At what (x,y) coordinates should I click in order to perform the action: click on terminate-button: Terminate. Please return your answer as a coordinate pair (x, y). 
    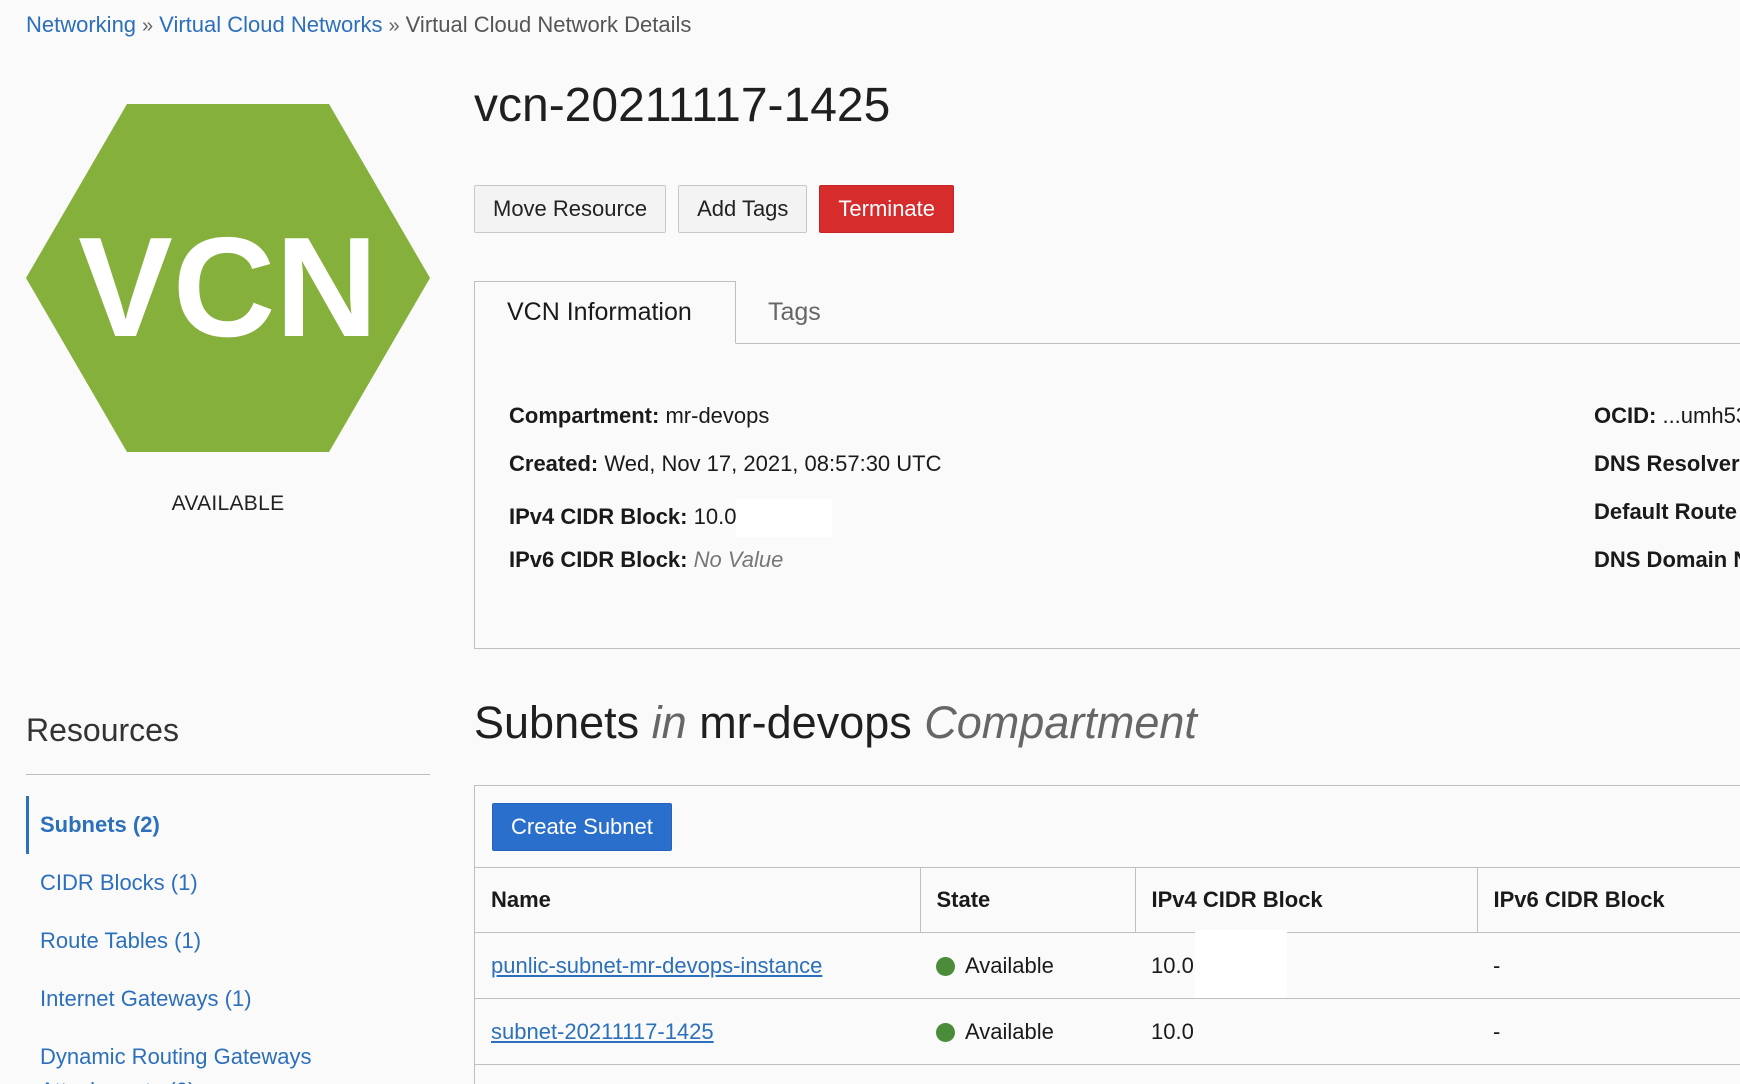
    Looking at the image, I should click on (887, 209).